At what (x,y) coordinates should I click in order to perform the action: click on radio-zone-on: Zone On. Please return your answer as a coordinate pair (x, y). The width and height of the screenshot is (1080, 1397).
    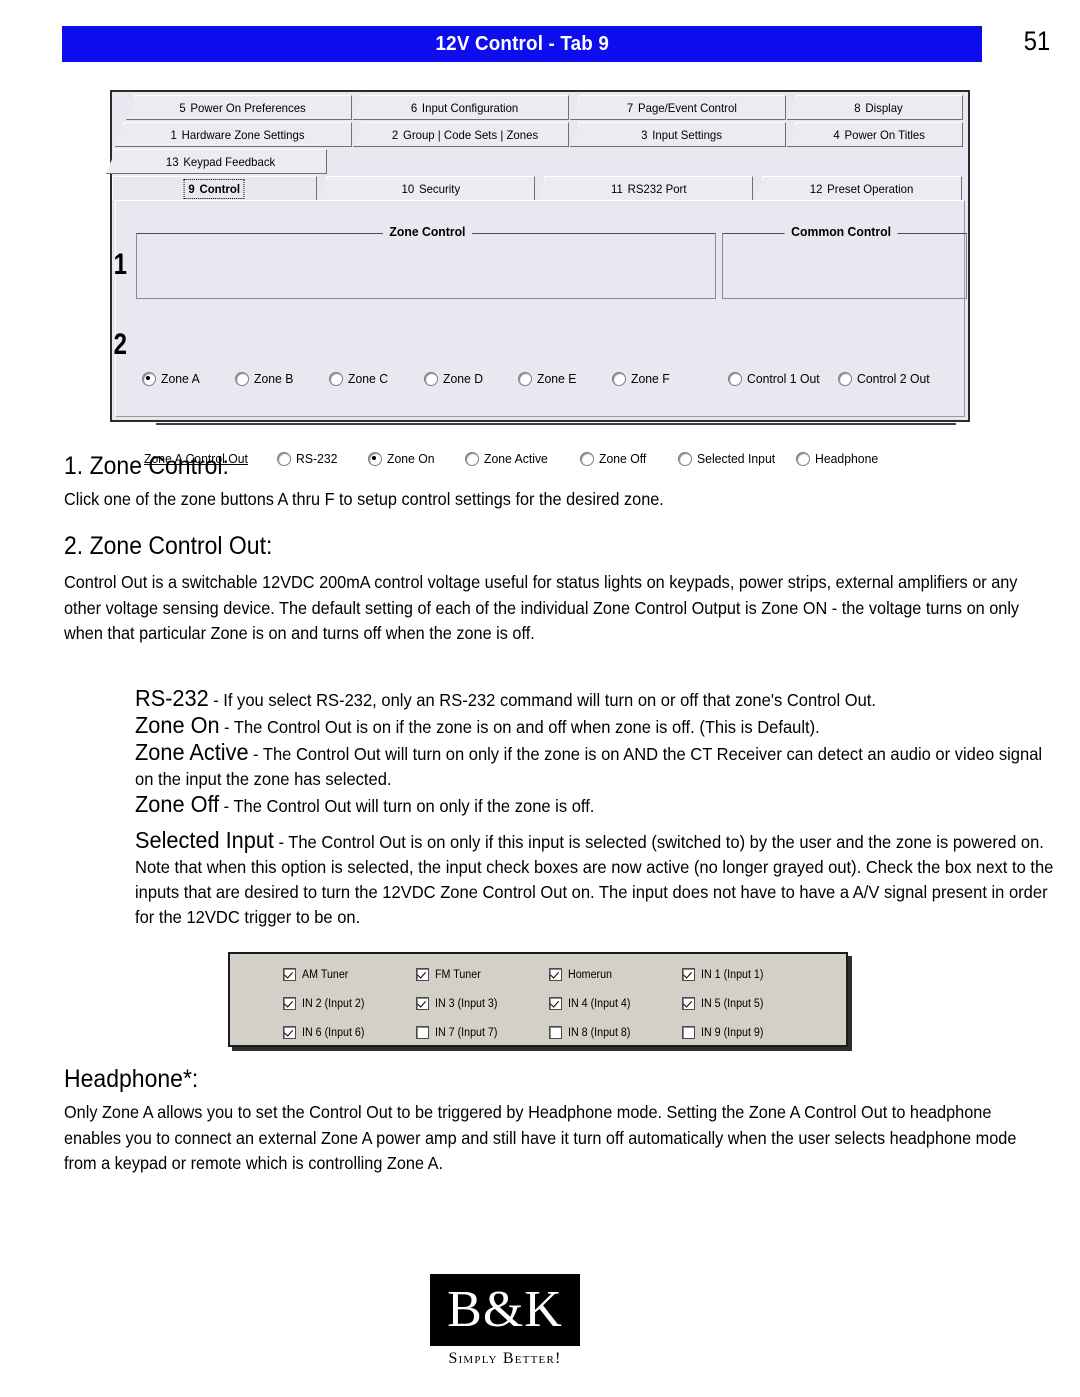
    Looking at the image, I should click on (402, 458).